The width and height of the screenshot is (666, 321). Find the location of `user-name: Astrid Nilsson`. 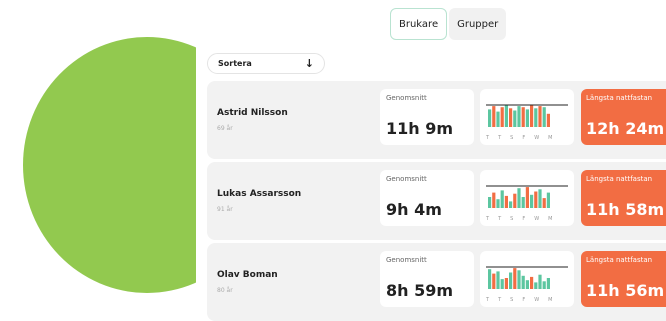

user-name: Astrid Nilsson is located at coordinates (252, 113).